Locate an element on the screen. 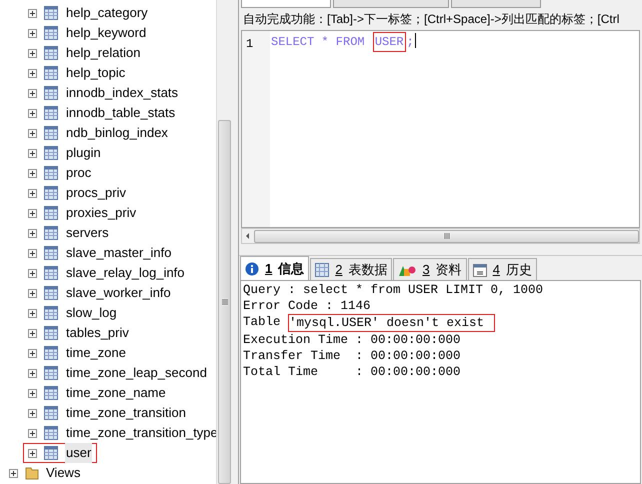 The height and width of the screenshot is (484, 642). table-name: innodb_index_stats is located at coordinates (122, 93).